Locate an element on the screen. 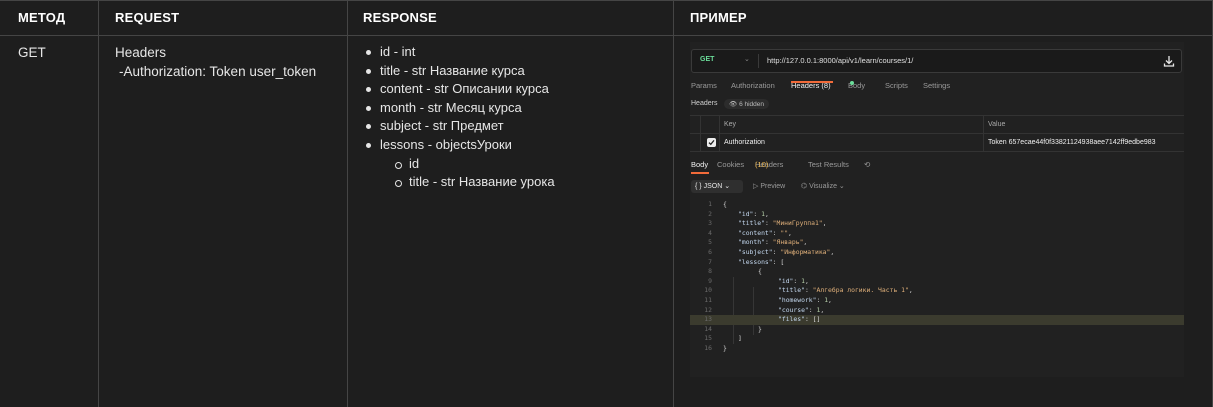 The width and height of the screenshot is (1213, 407). code-line: 12 "course": 1, is located at coordinates (937, 311).